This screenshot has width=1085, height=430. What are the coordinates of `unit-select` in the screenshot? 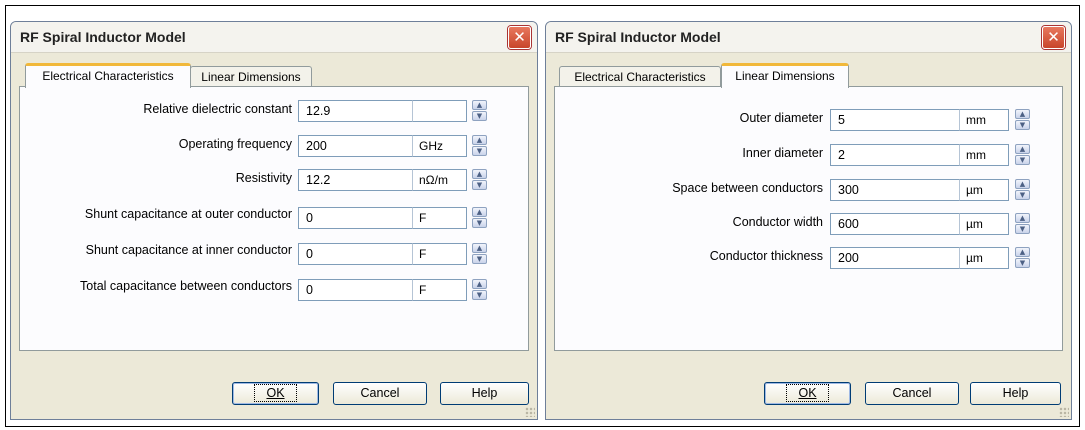 It's located at (439, 111).